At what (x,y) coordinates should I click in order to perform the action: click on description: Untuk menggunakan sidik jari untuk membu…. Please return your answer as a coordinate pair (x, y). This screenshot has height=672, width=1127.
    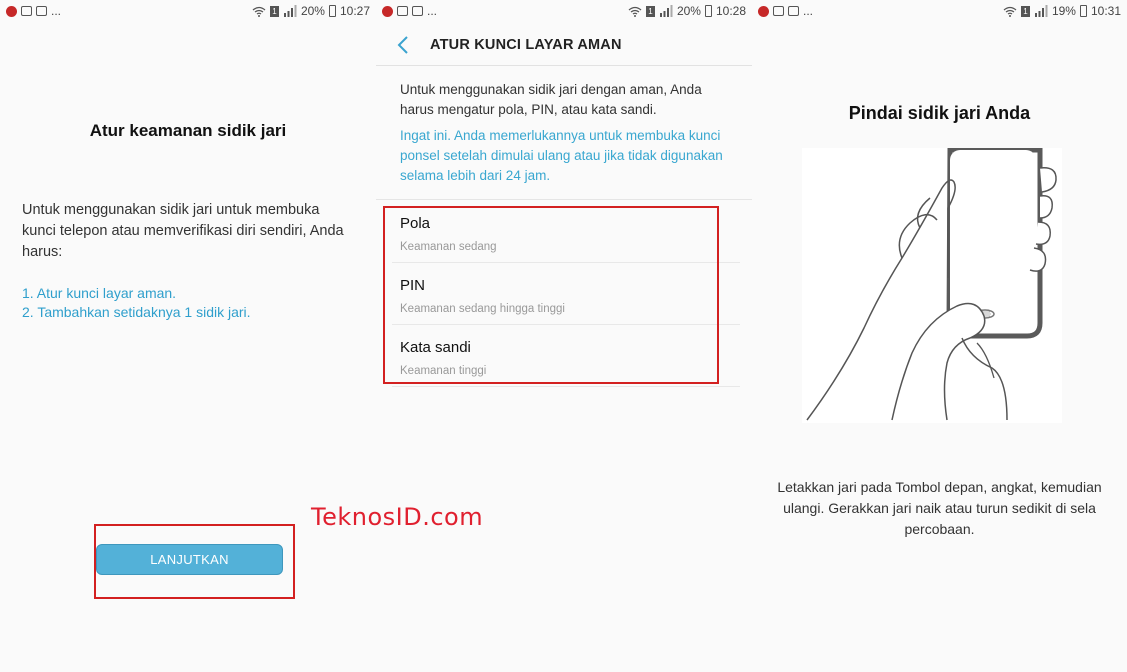
    Looking at the image, I should click on (183, 231).